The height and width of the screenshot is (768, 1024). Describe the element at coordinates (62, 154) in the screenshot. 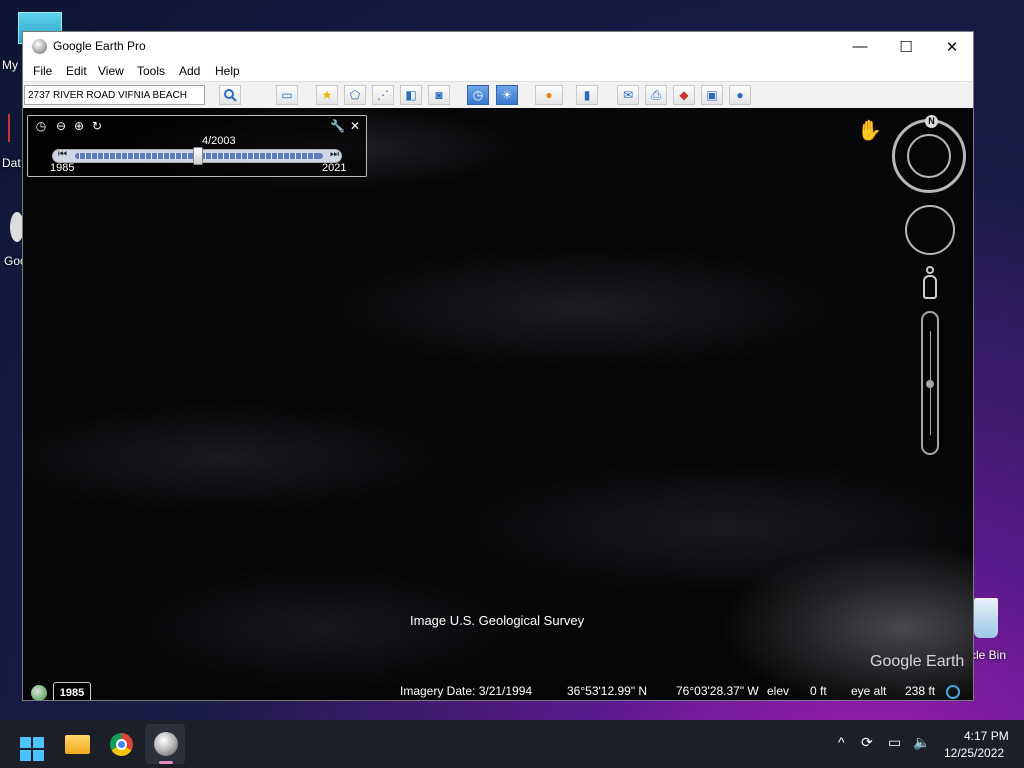

I see `step-back-icon: ⏮` at that location.